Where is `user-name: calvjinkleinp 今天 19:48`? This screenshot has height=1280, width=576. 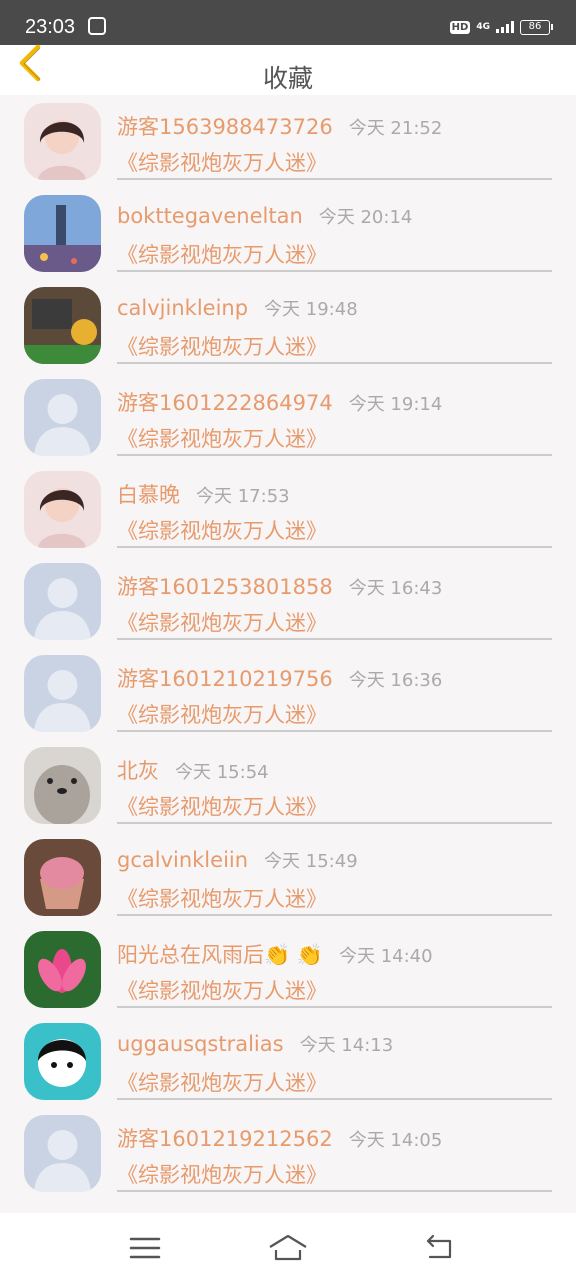 user-name: calvjinkleinp 今天 19:48 is located at coordinates (237, 308).